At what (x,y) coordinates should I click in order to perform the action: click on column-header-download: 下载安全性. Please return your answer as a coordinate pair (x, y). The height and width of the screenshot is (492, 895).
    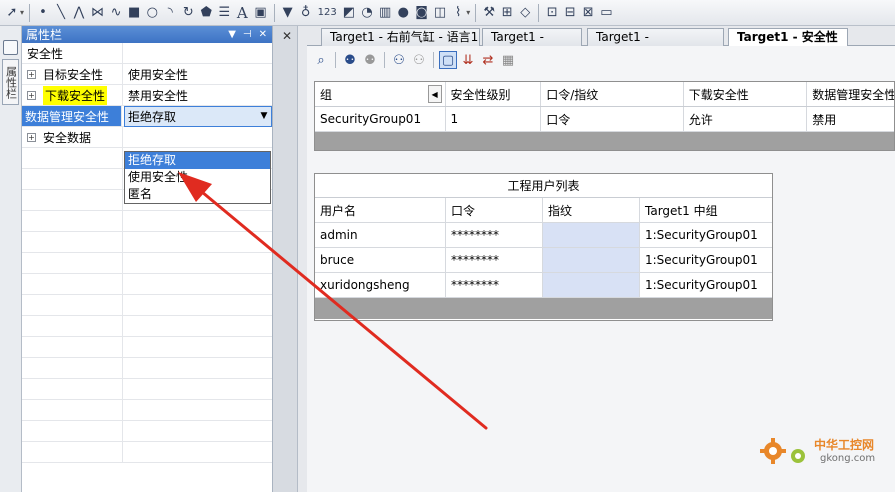
    Looking at the image, I should click on (746, 94).